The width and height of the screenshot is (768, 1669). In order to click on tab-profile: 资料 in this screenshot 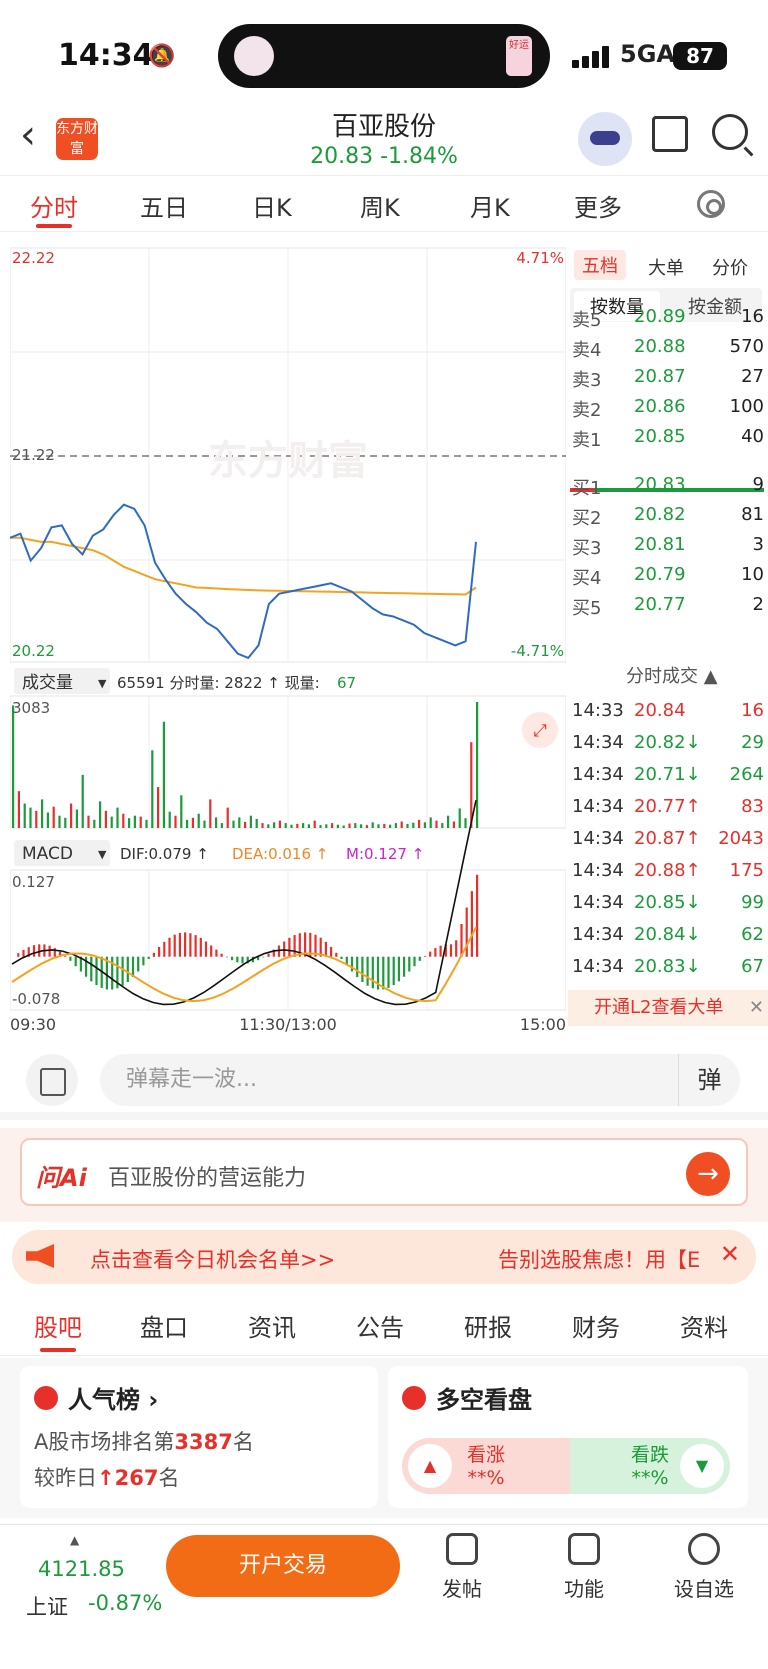, I will do `click(704, 1325)`.